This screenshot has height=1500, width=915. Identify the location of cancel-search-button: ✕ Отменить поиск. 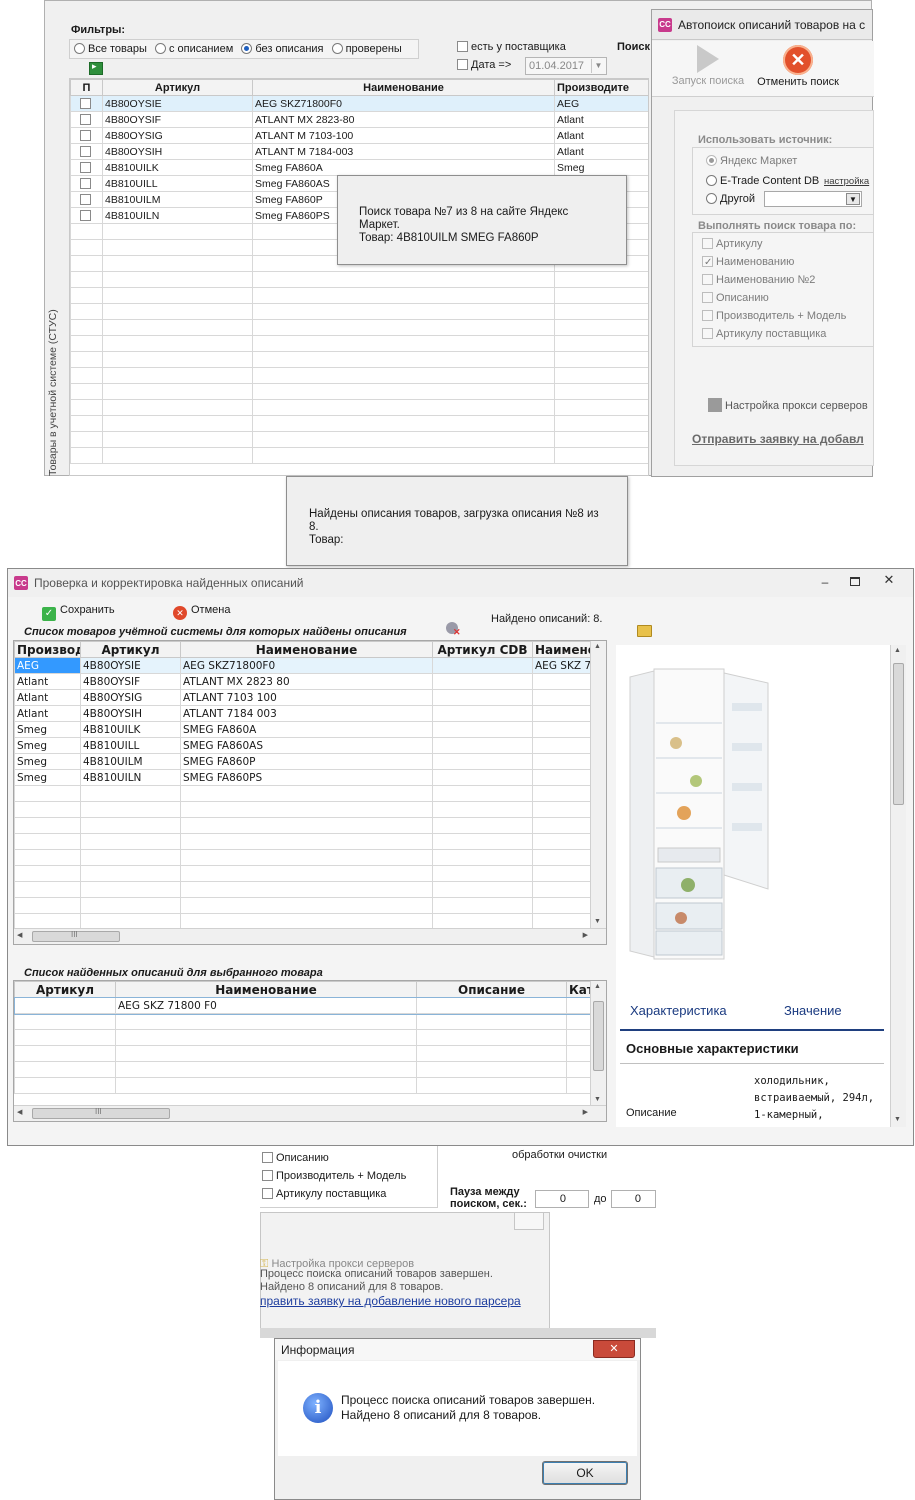
(798, 65).